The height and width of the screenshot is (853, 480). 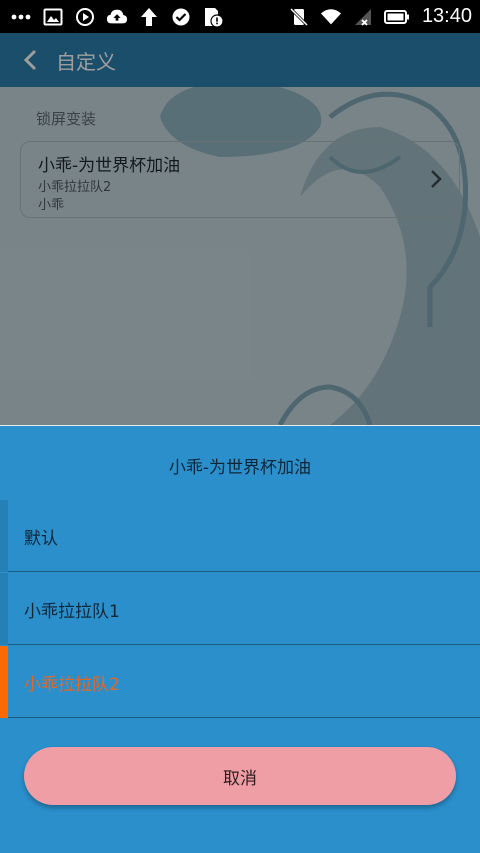 I want to click on card-subtitle: 小乖拉拉队2, so click(x=75, y=187).